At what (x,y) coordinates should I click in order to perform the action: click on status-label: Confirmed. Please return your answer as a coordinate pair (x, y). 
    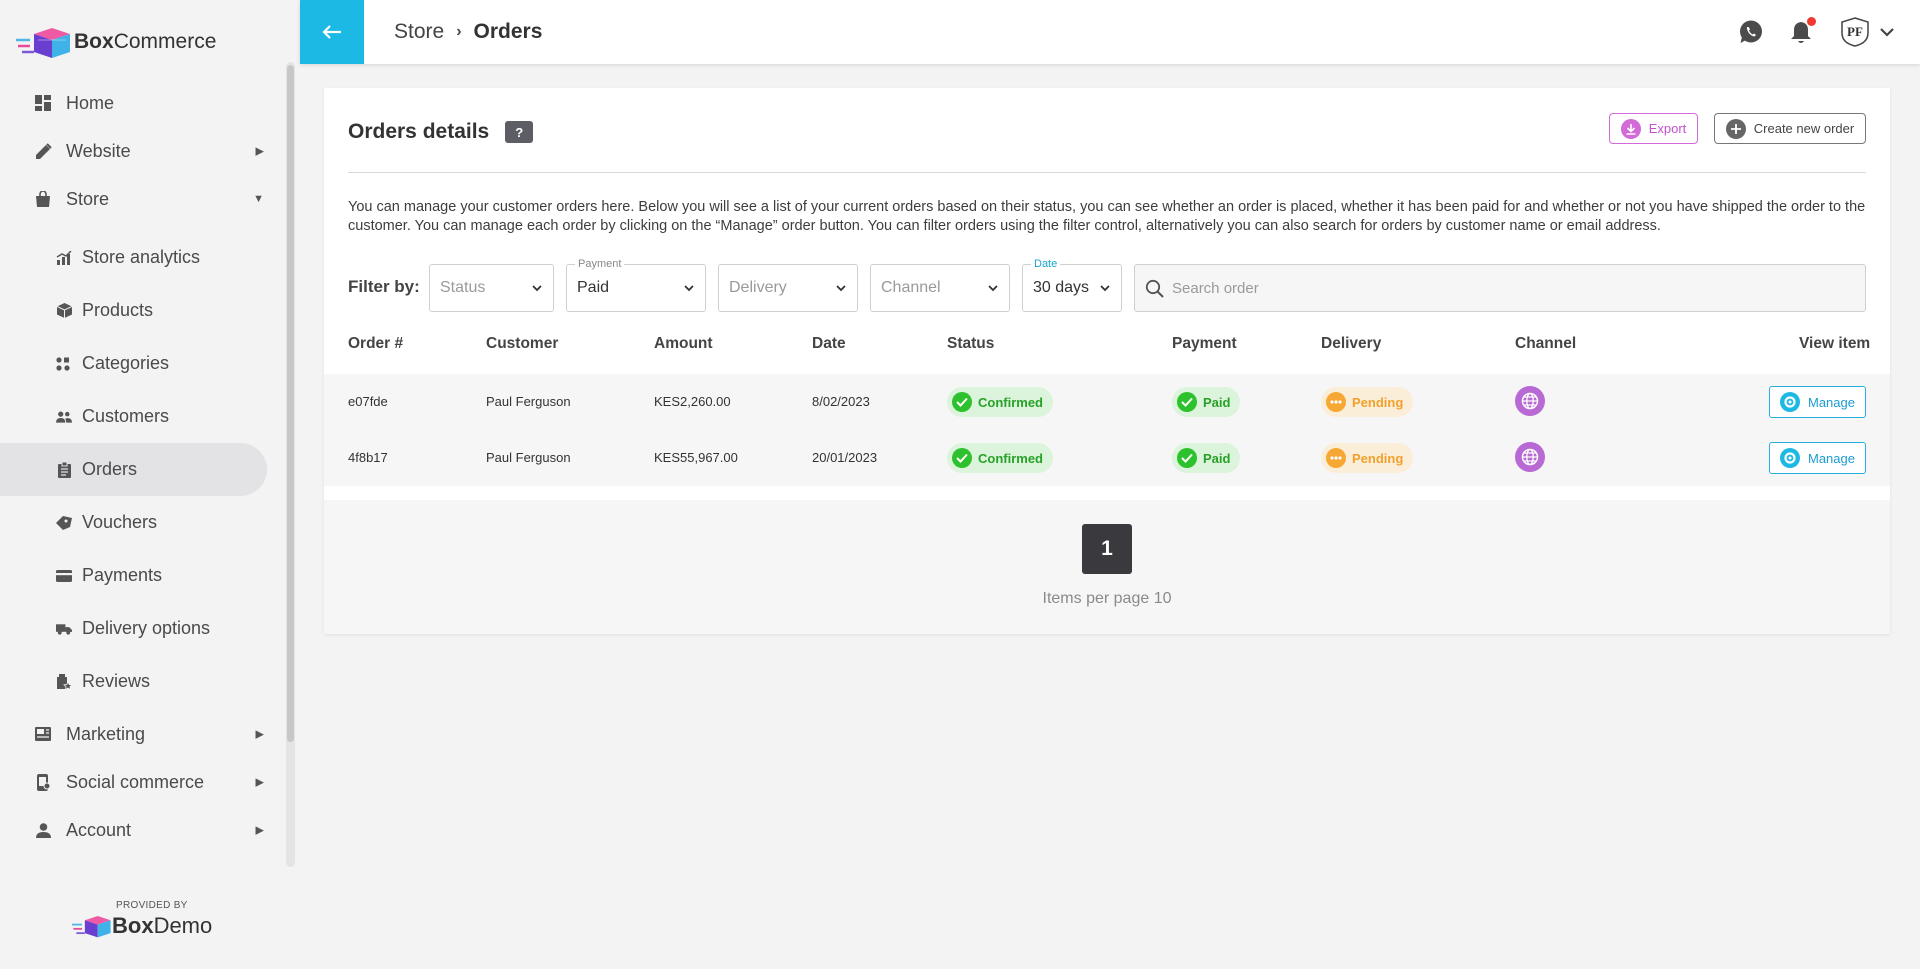
    Looking at the image, I should click on (1010, 458).